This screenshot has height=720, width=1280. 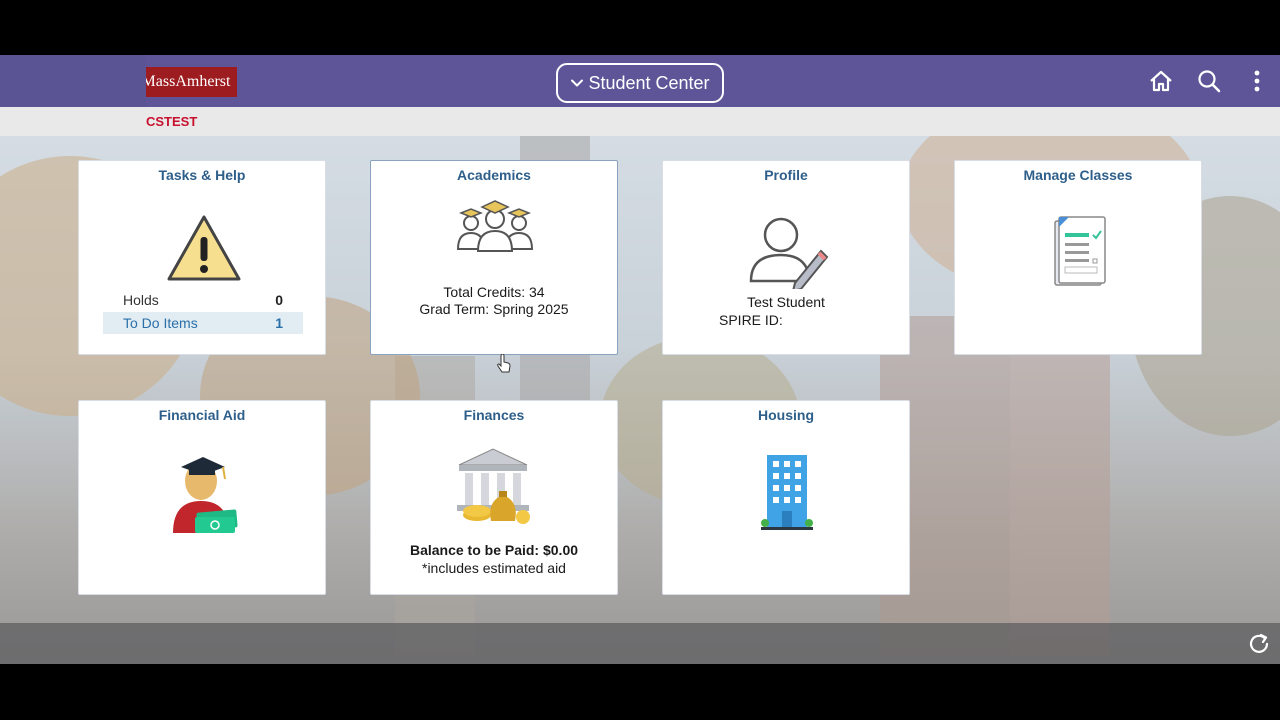 What do you see at coordinates (786, 175) in the screenshot?
I see `tile-title: Profile` at bounding box center [786, 175].